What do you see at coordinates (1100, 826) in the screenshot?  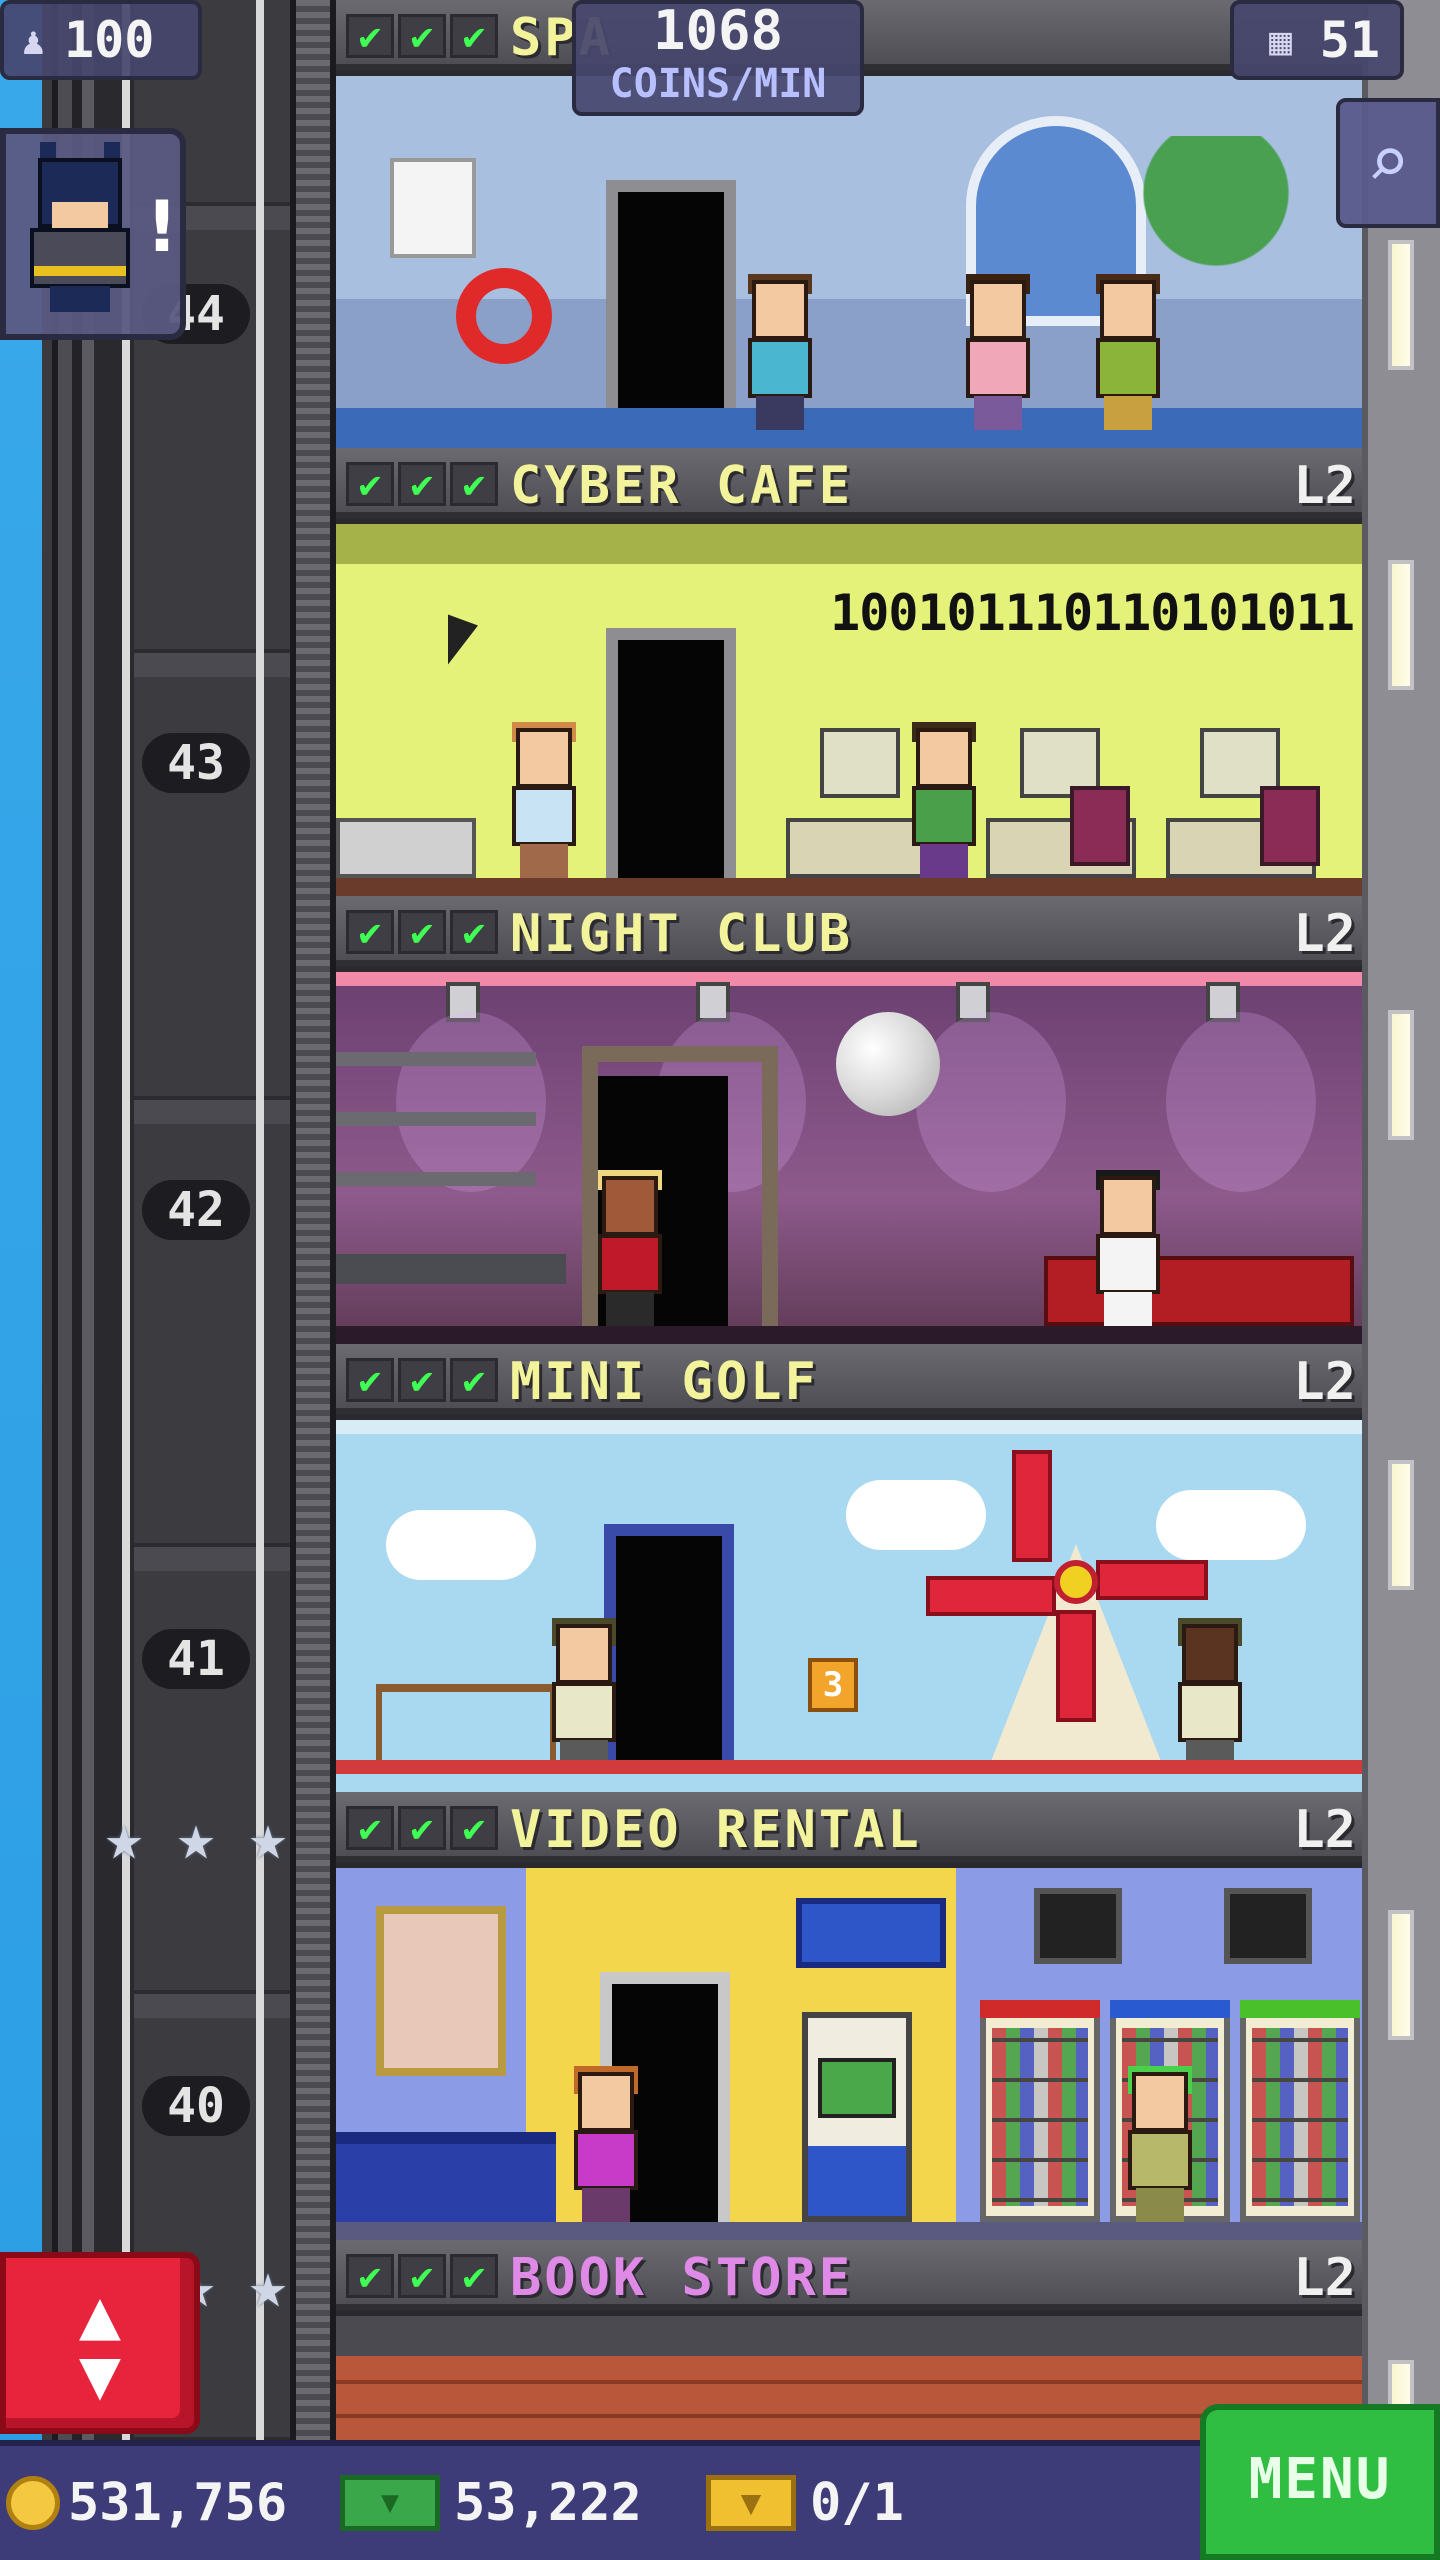 I see `chair` at bounding box center [1100, 826].